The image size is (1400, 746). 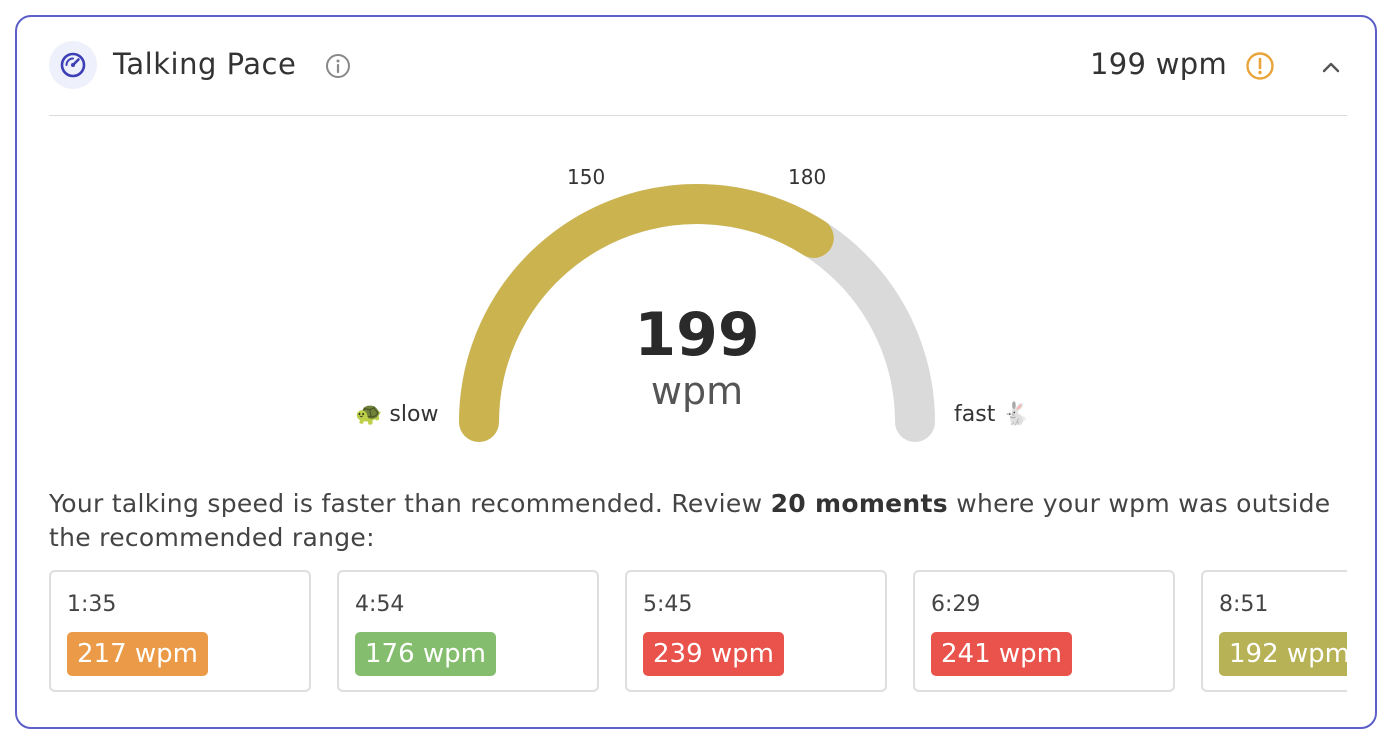 I want to click on moment-card: 1:35 217 wpm, so click(x=180, y=631).